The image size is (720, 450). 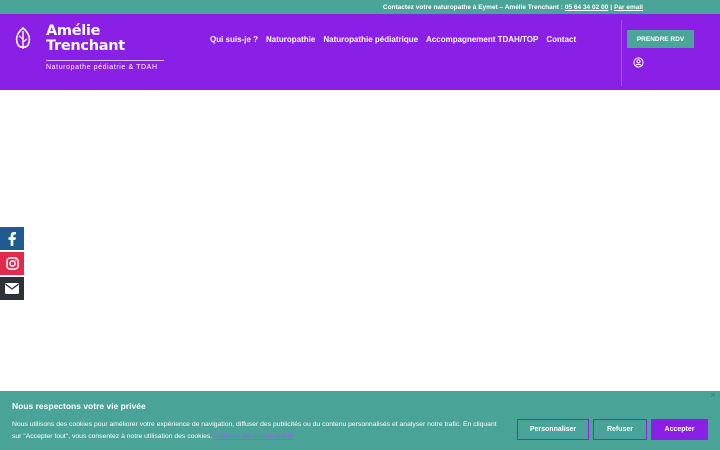 What do you see at coordinates (79, 406) in the screenshot?
I see `cookie-title: Nous respectons votre vie privée` at bounding box center [79, 406].